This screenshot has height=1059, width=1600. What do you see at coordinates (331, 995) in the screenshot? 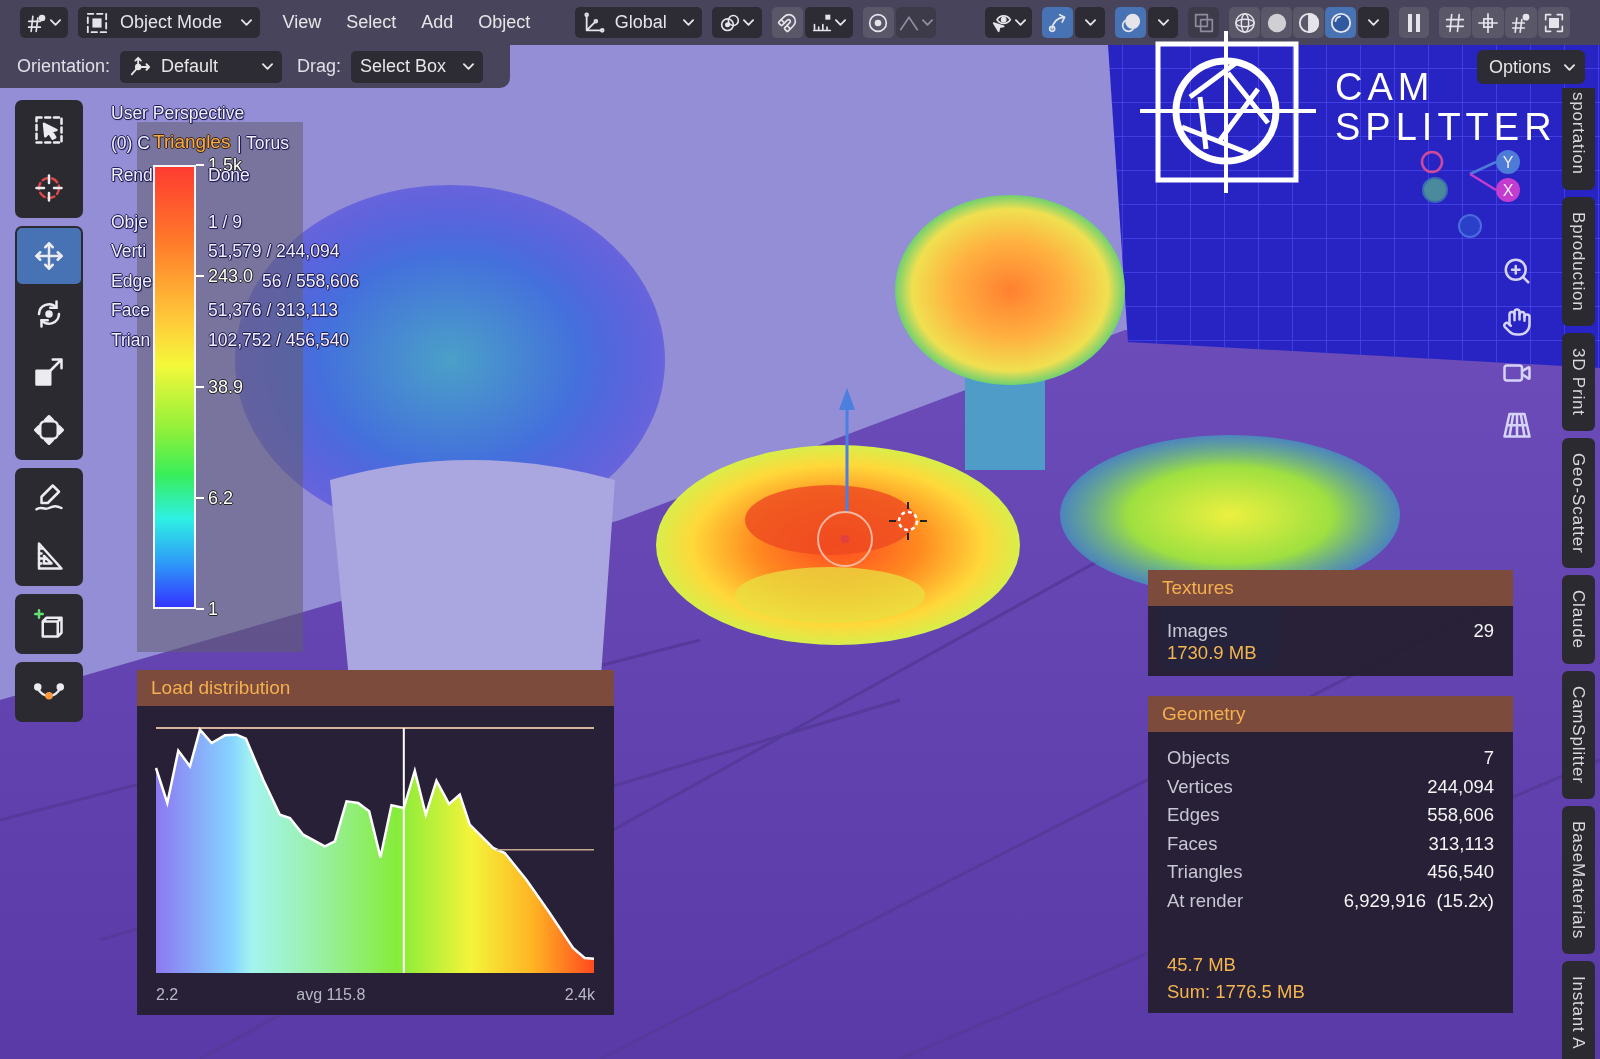
I see `average-label: avg 115.8` at bounding box center [331, 995].